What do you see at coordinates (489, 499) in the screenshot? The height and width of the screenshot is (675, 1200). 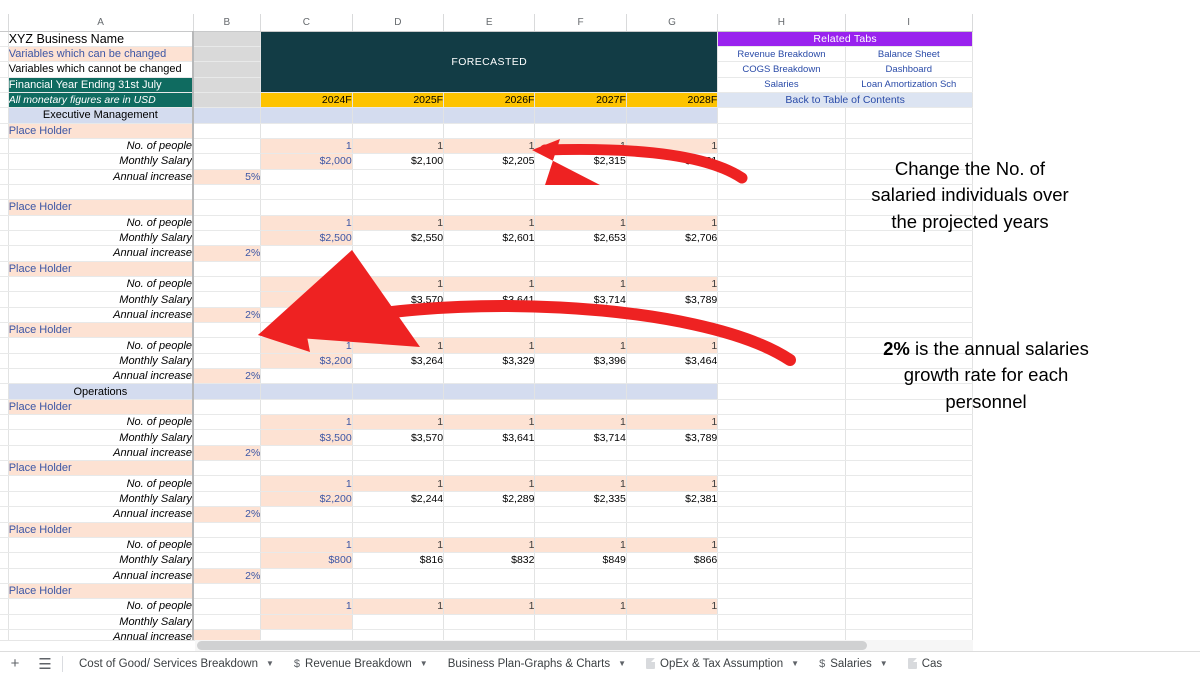 I see `salary-1-1-2: $2,289` at bounding box center [489, 499].